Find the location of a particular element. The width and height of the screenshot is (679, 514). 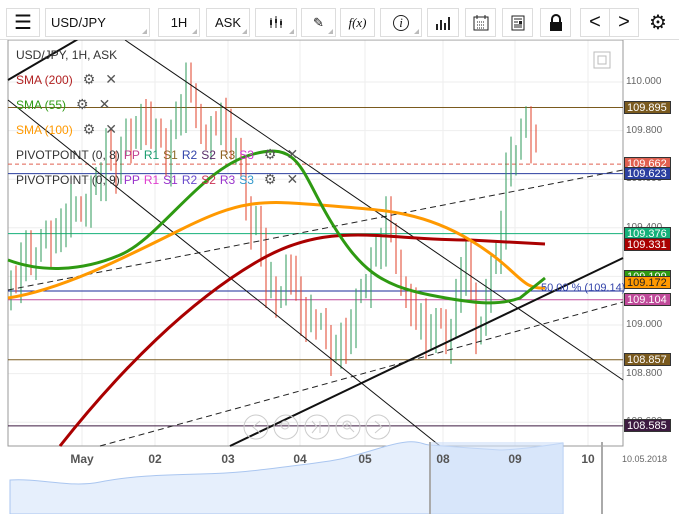

legend-title: USD/JPY, 1H, ASK is located at coordinates (67, 55).